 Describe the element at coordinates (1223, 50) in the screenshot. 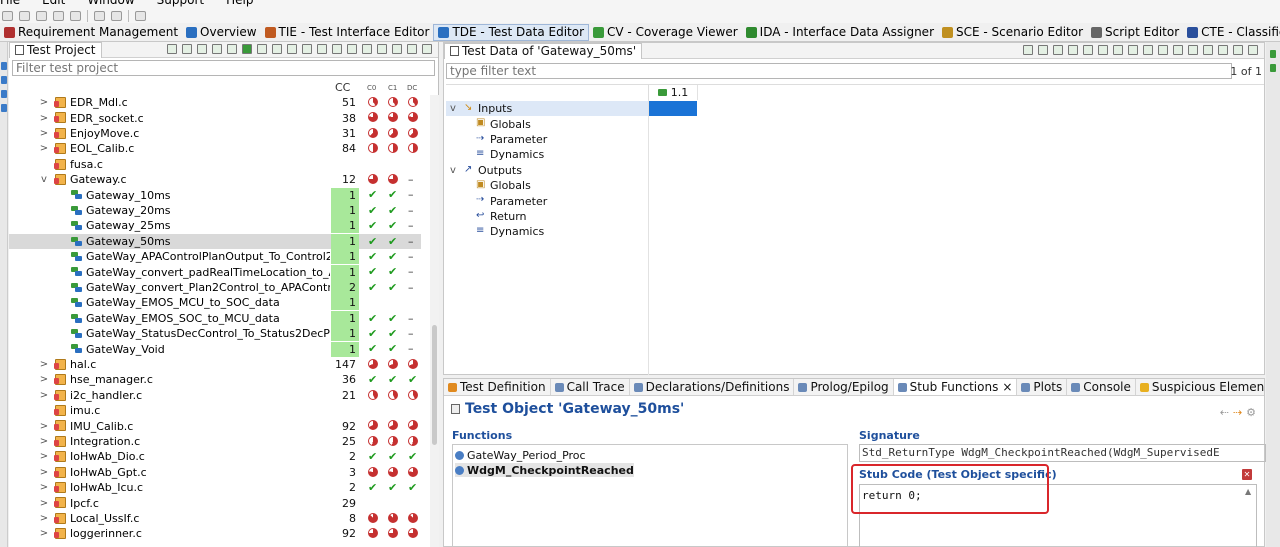

I see `sync-icon` at that location.